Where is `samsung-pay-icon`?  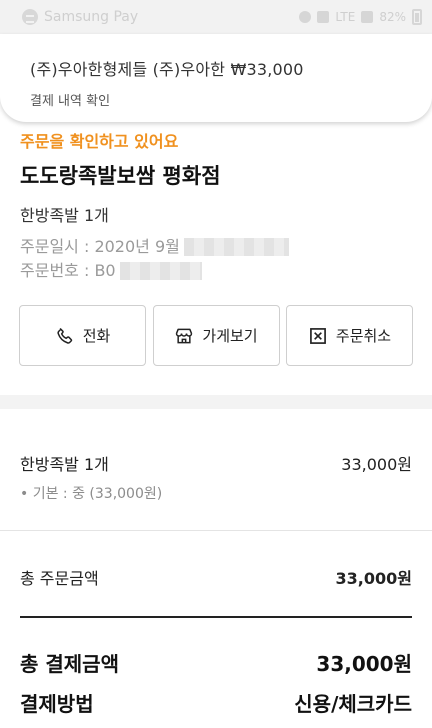 samsung-pay-icon is located at coordinates (30, 17).